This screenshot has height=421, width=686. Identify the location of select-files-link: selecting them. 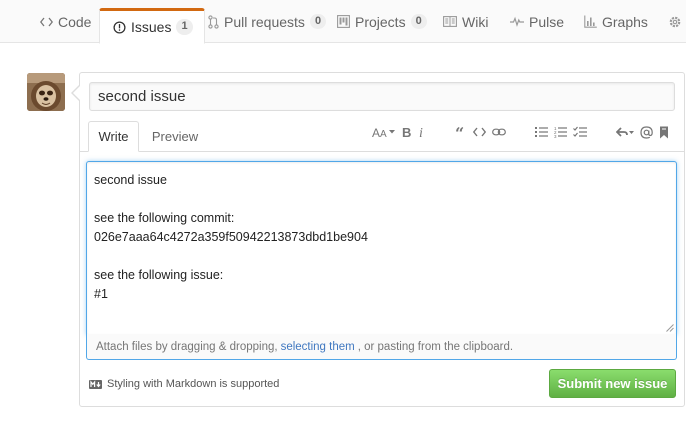
(318, 347).